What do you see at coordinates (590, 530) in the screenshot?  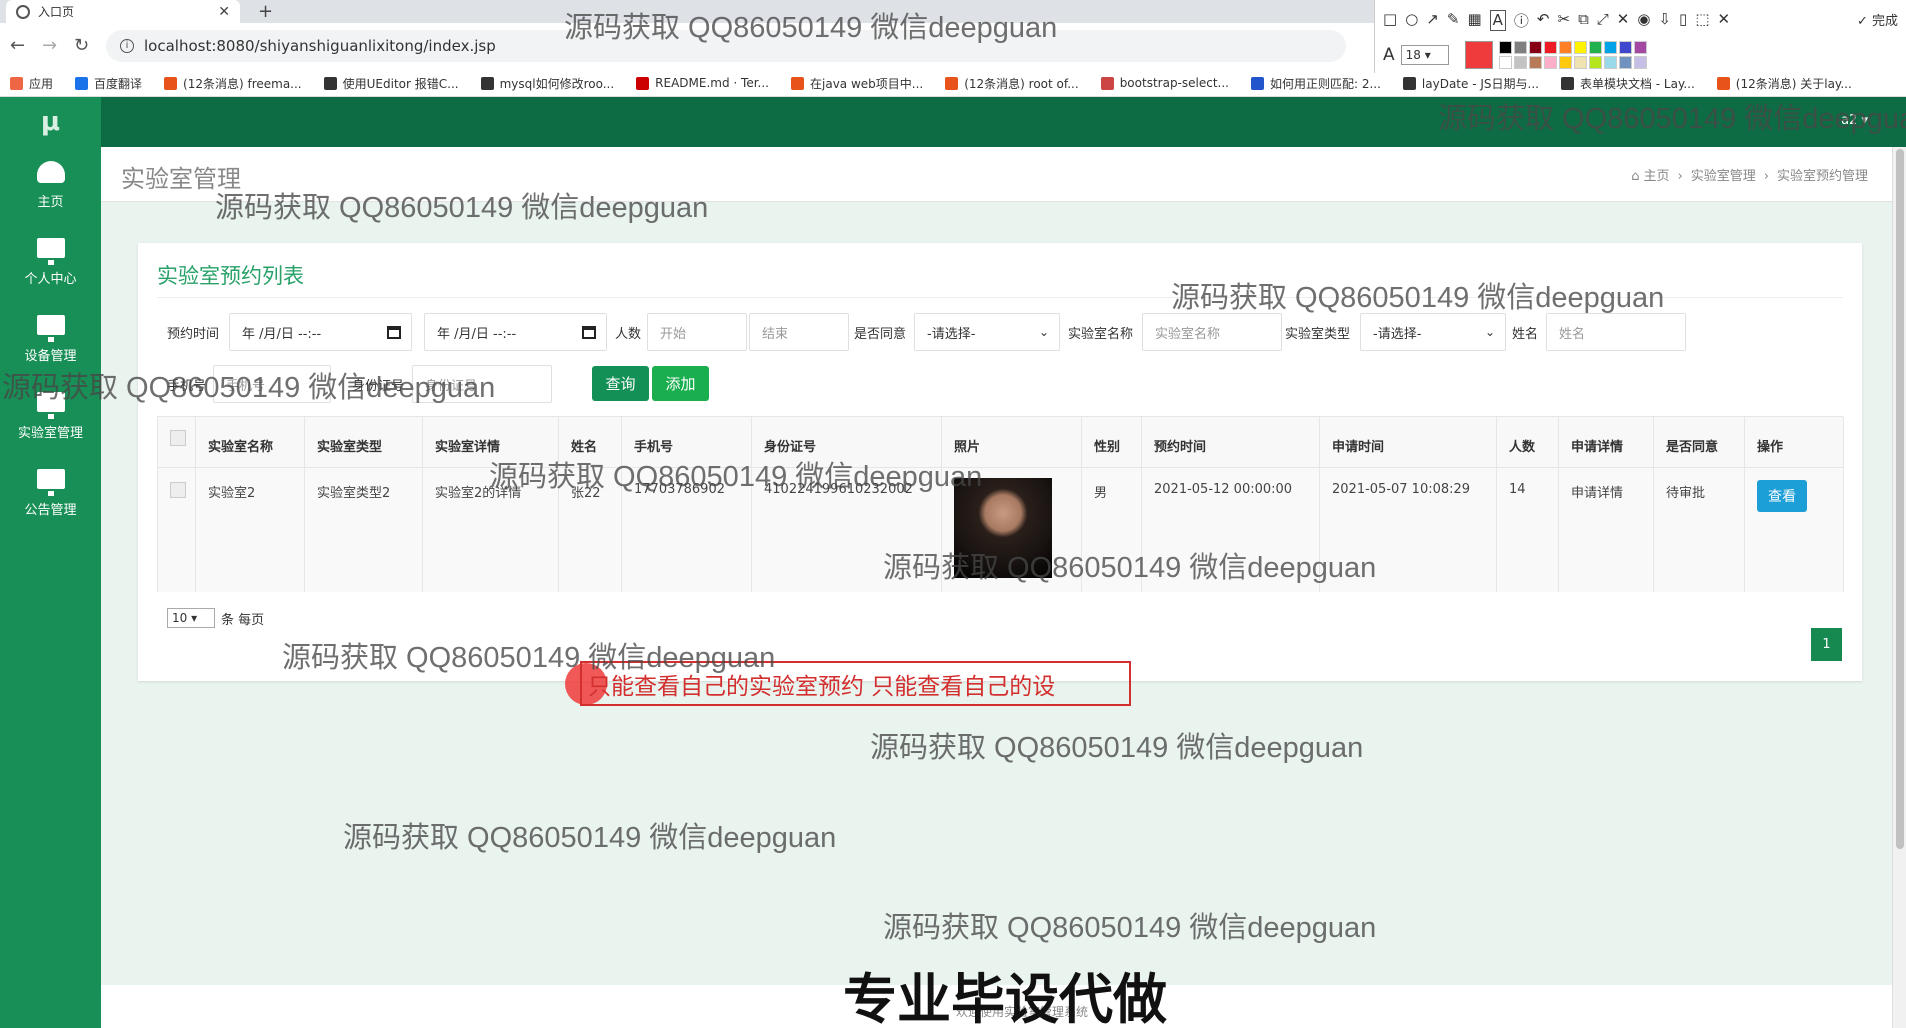 I see `table-cell: 张22` at bounding box center [590, 530].